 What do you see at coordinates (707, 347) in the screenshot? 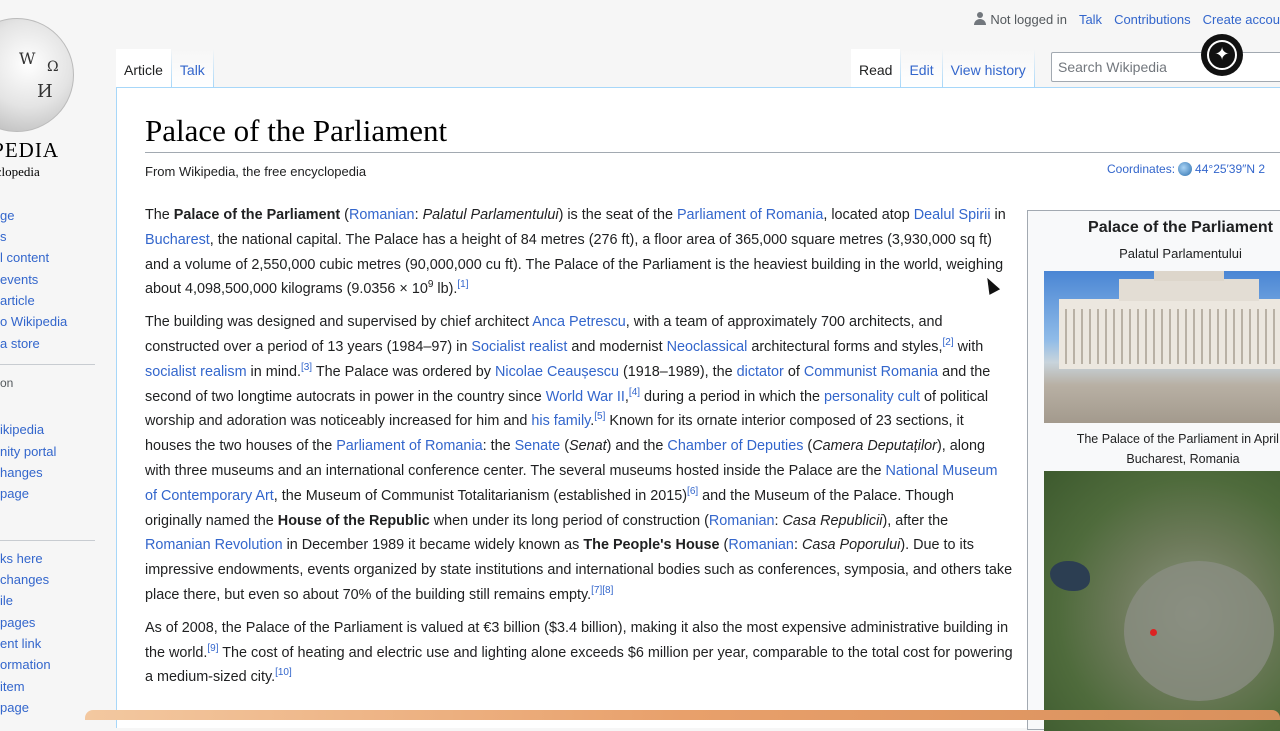
I see `link: Neoclassical` at bounding box center [707, 347].